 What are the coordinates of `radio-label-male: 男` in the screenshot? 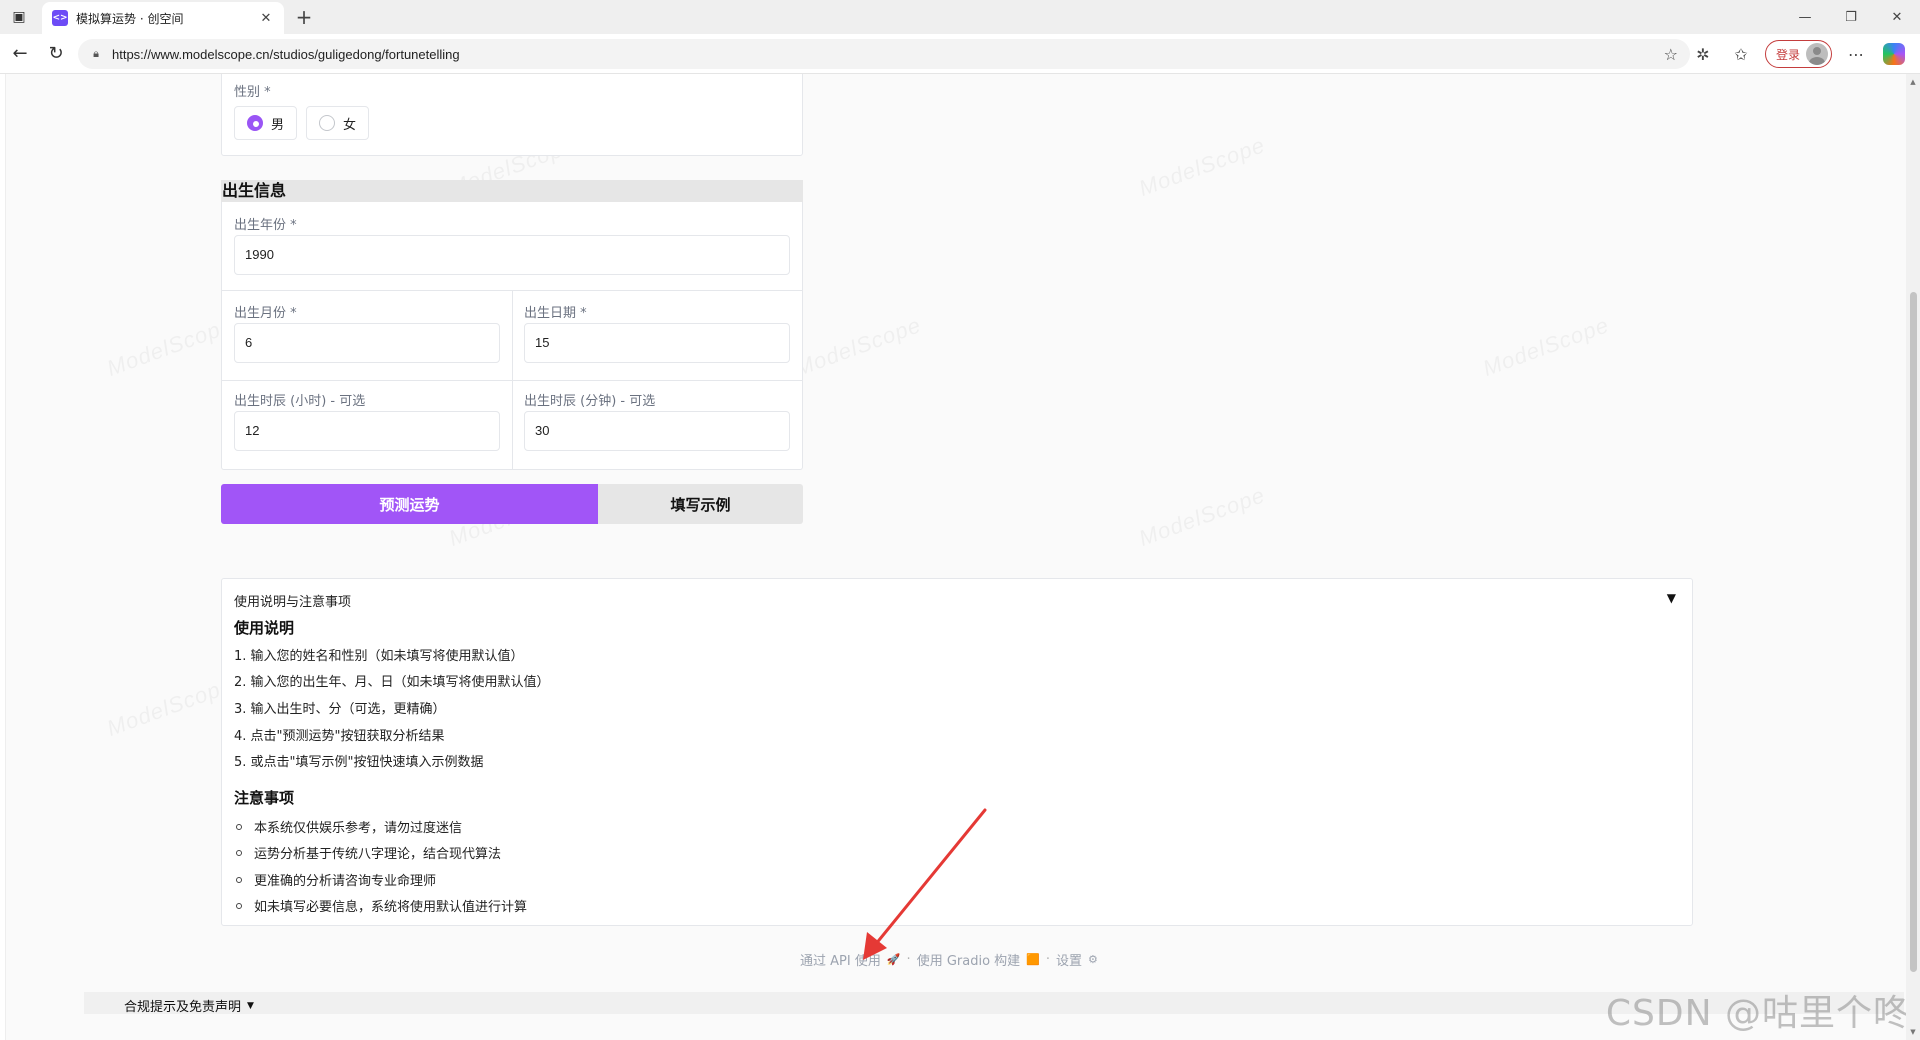 It's located at (278, 125).